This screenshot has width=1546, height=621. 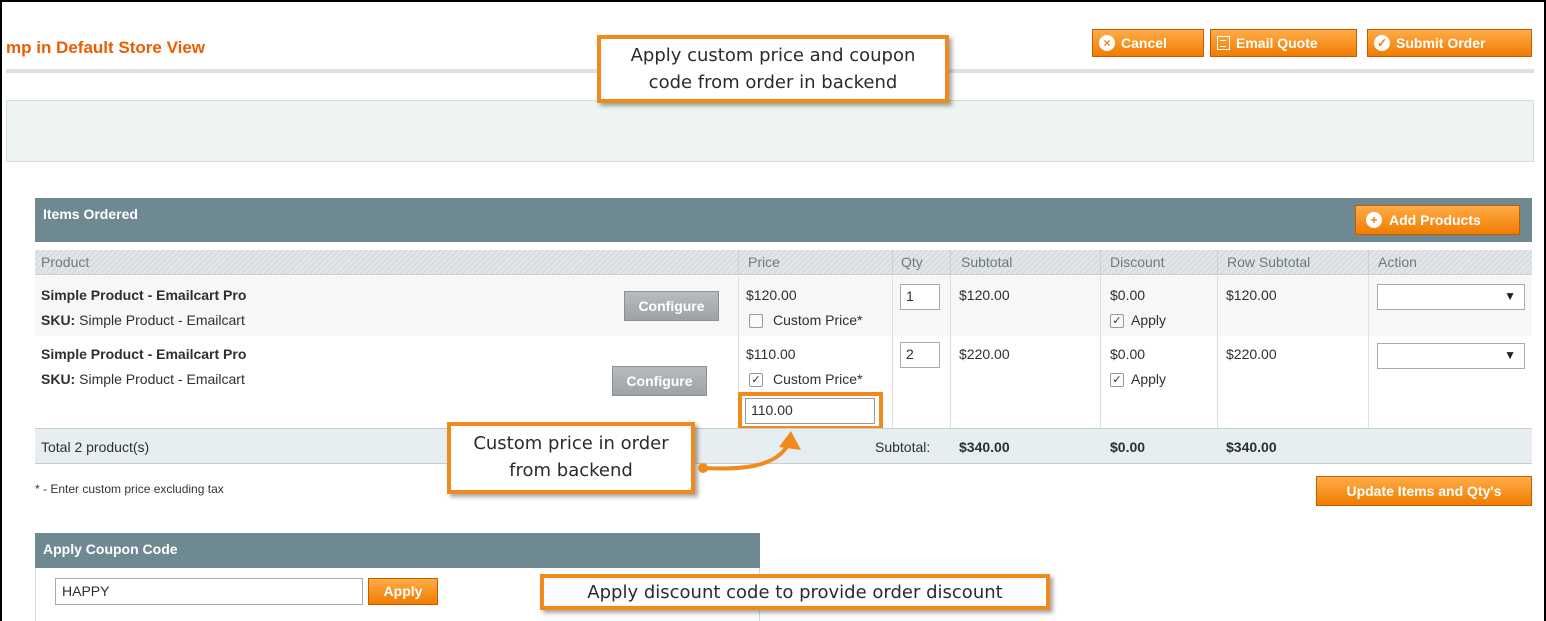 I want to click on apply-coupon-button: Apply, so click(x=403, y=591).